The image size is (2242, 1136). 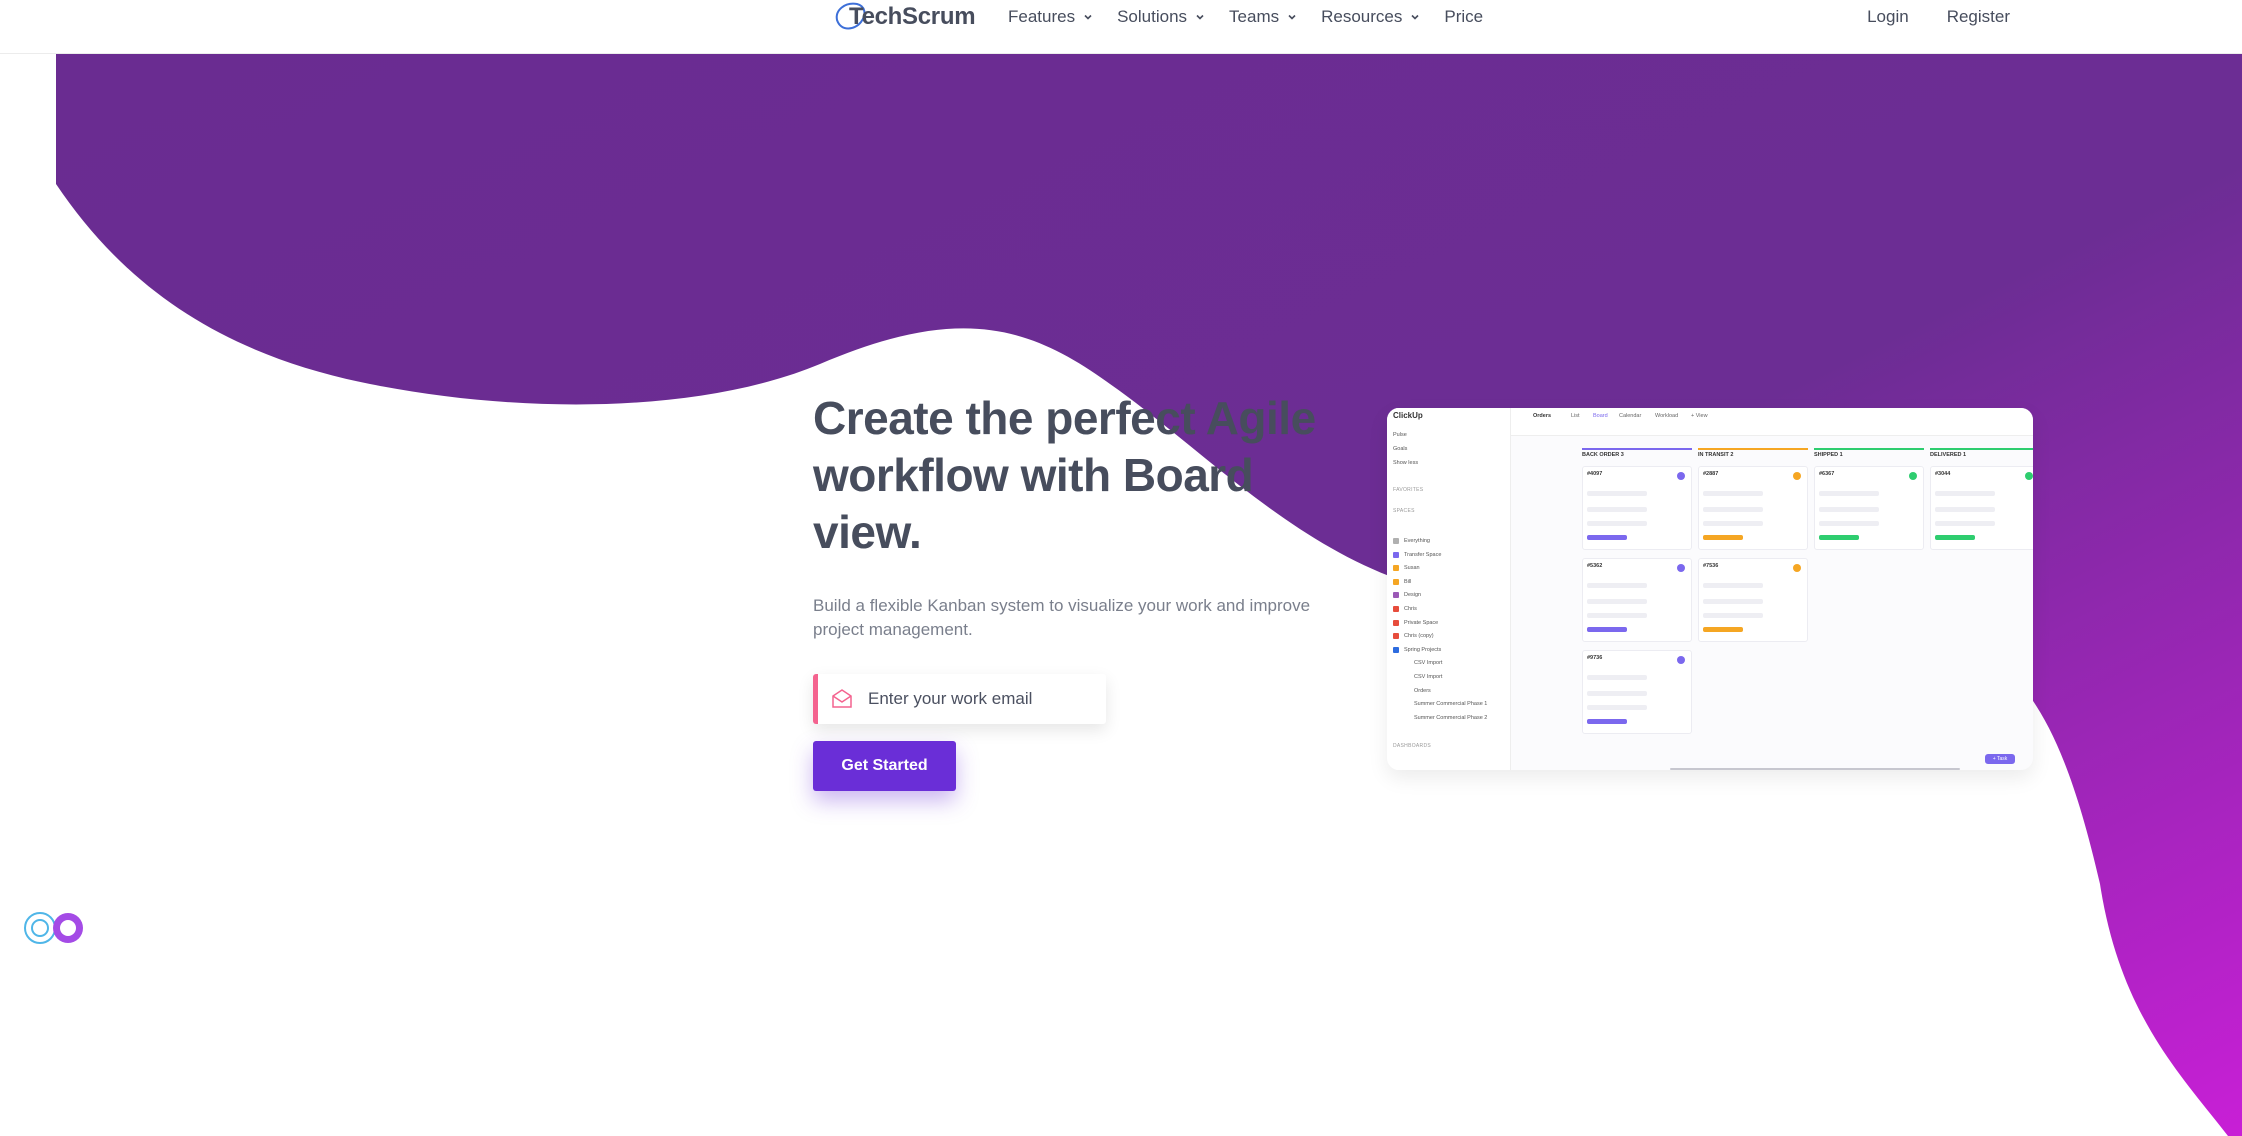 I want to click on mockup-tab: Calendar, so click(x=1630, y=416).